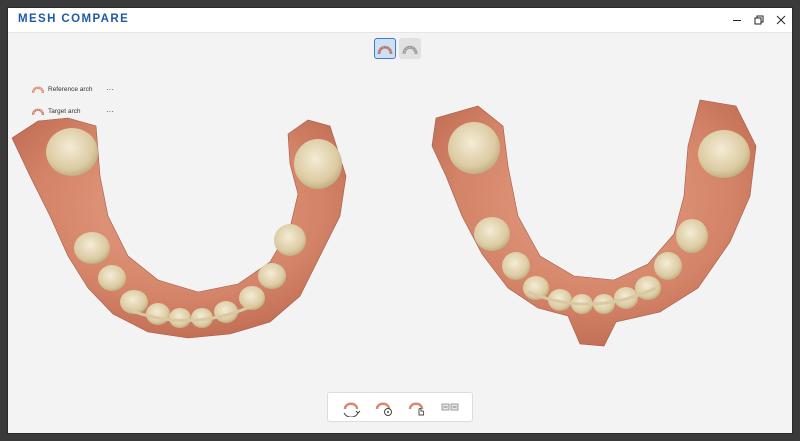 Image resolution: width=800 pixels, height=441 pixels. I want to click on minimize-button, so click(737, 20).